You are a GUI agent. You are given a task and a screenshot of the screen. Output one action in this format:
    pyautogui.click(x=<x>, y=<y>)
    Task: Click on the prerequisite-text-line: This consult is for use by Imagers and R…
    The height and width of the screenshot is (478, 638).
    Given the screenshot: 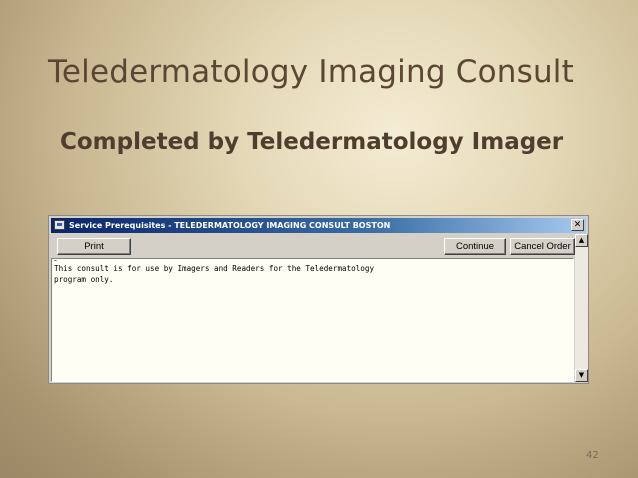 What is the action you would take?
    pyautogui.click(x=214, y=268)
    